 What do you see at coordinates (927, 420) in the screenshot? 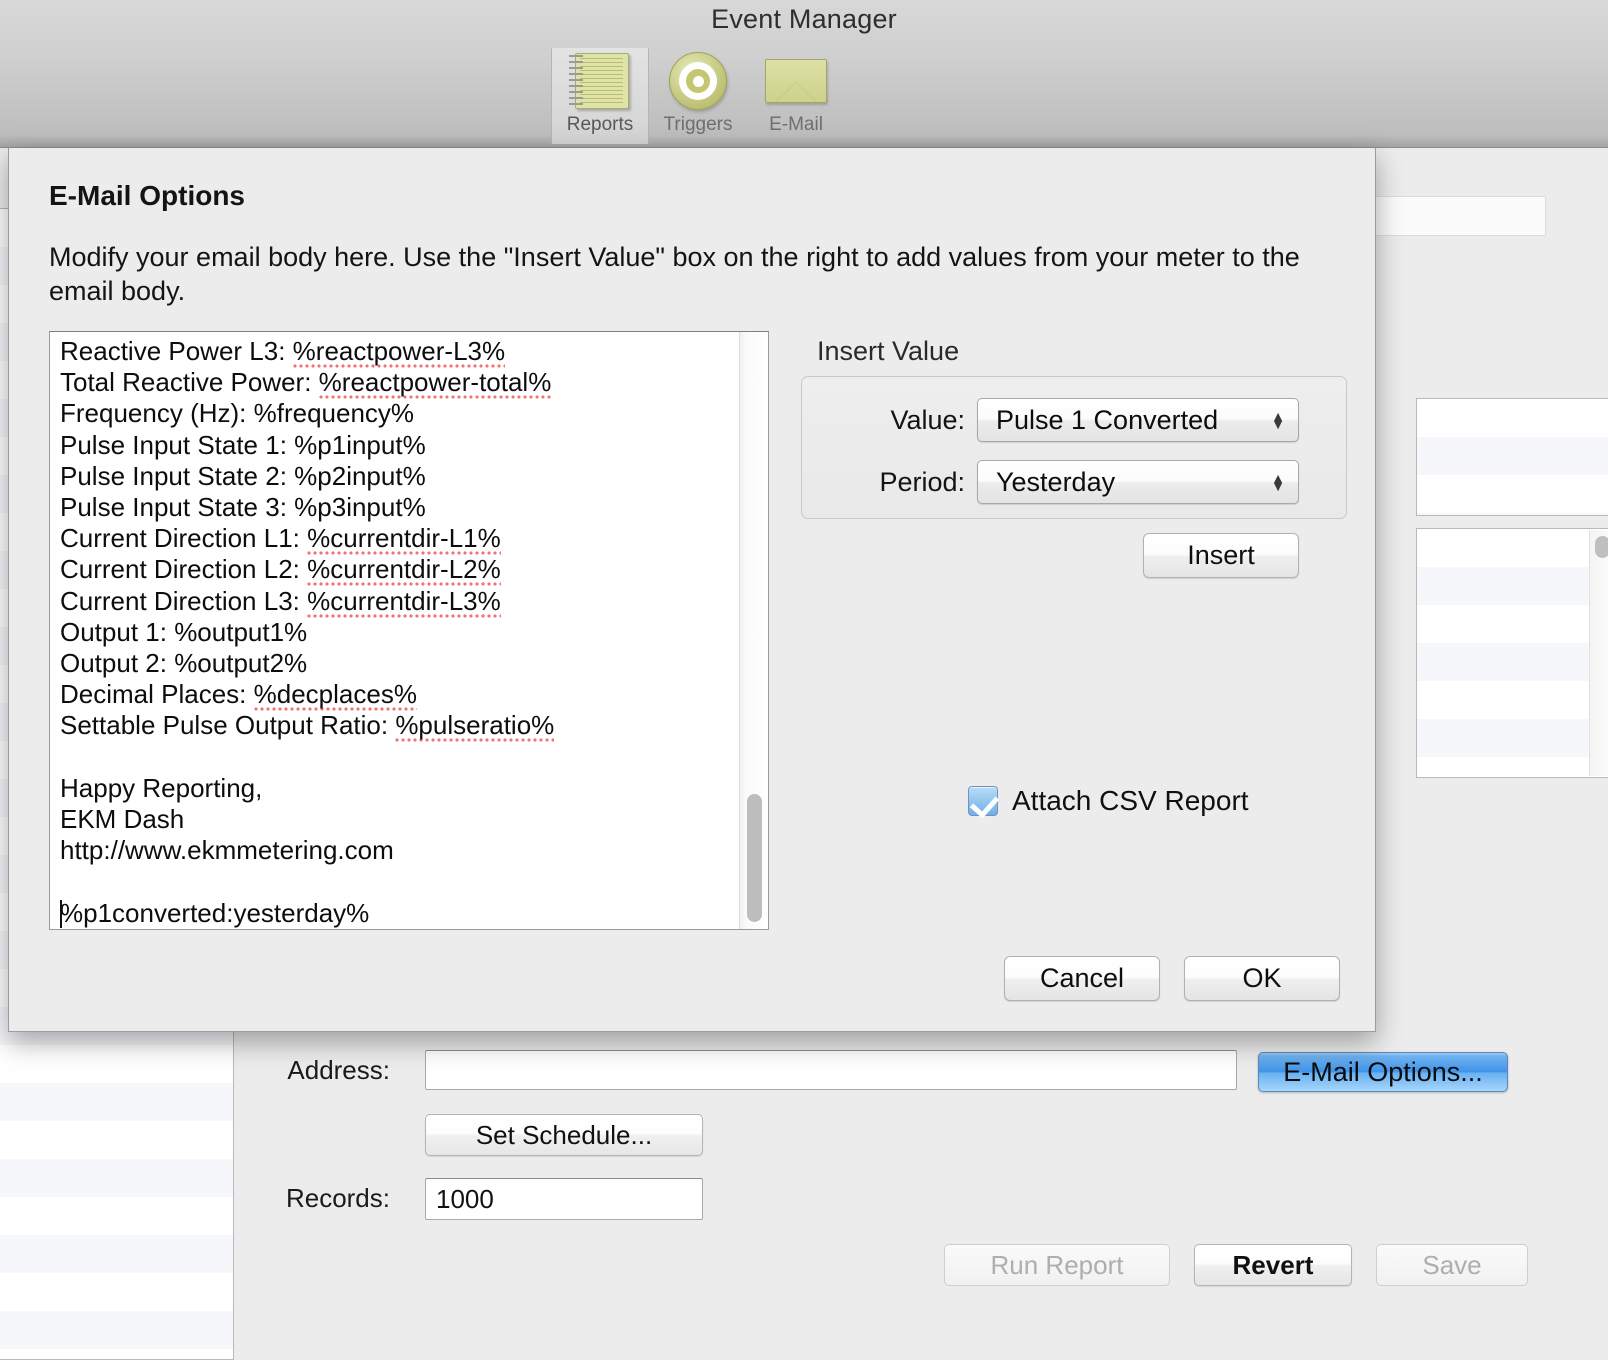
I see `value-label: Value:` at bounding box center [927, 420].